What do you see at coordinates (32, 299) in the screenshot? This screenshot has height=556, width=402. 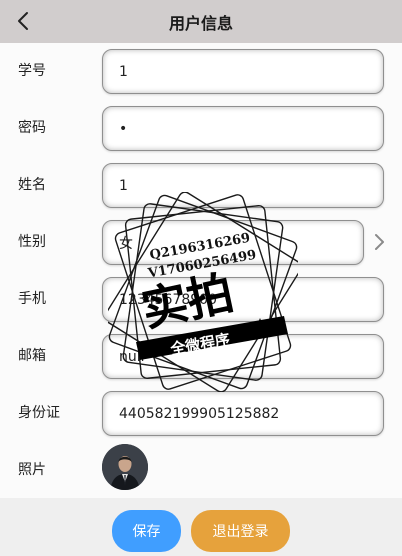 I see `phone-label: 手机` at bounding box center [32, 299].